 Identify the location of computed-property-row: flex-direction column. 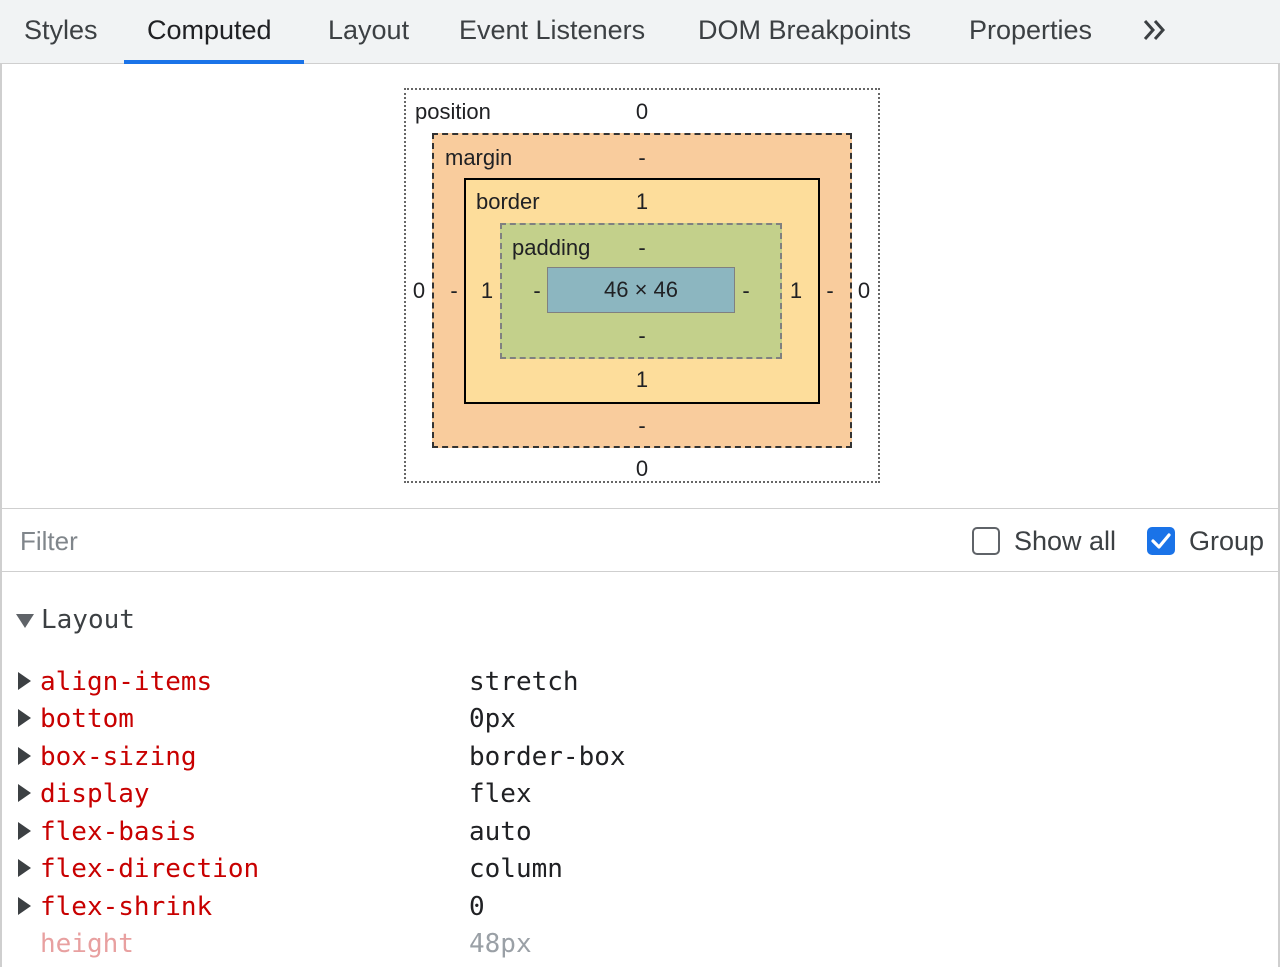
(640, 869).